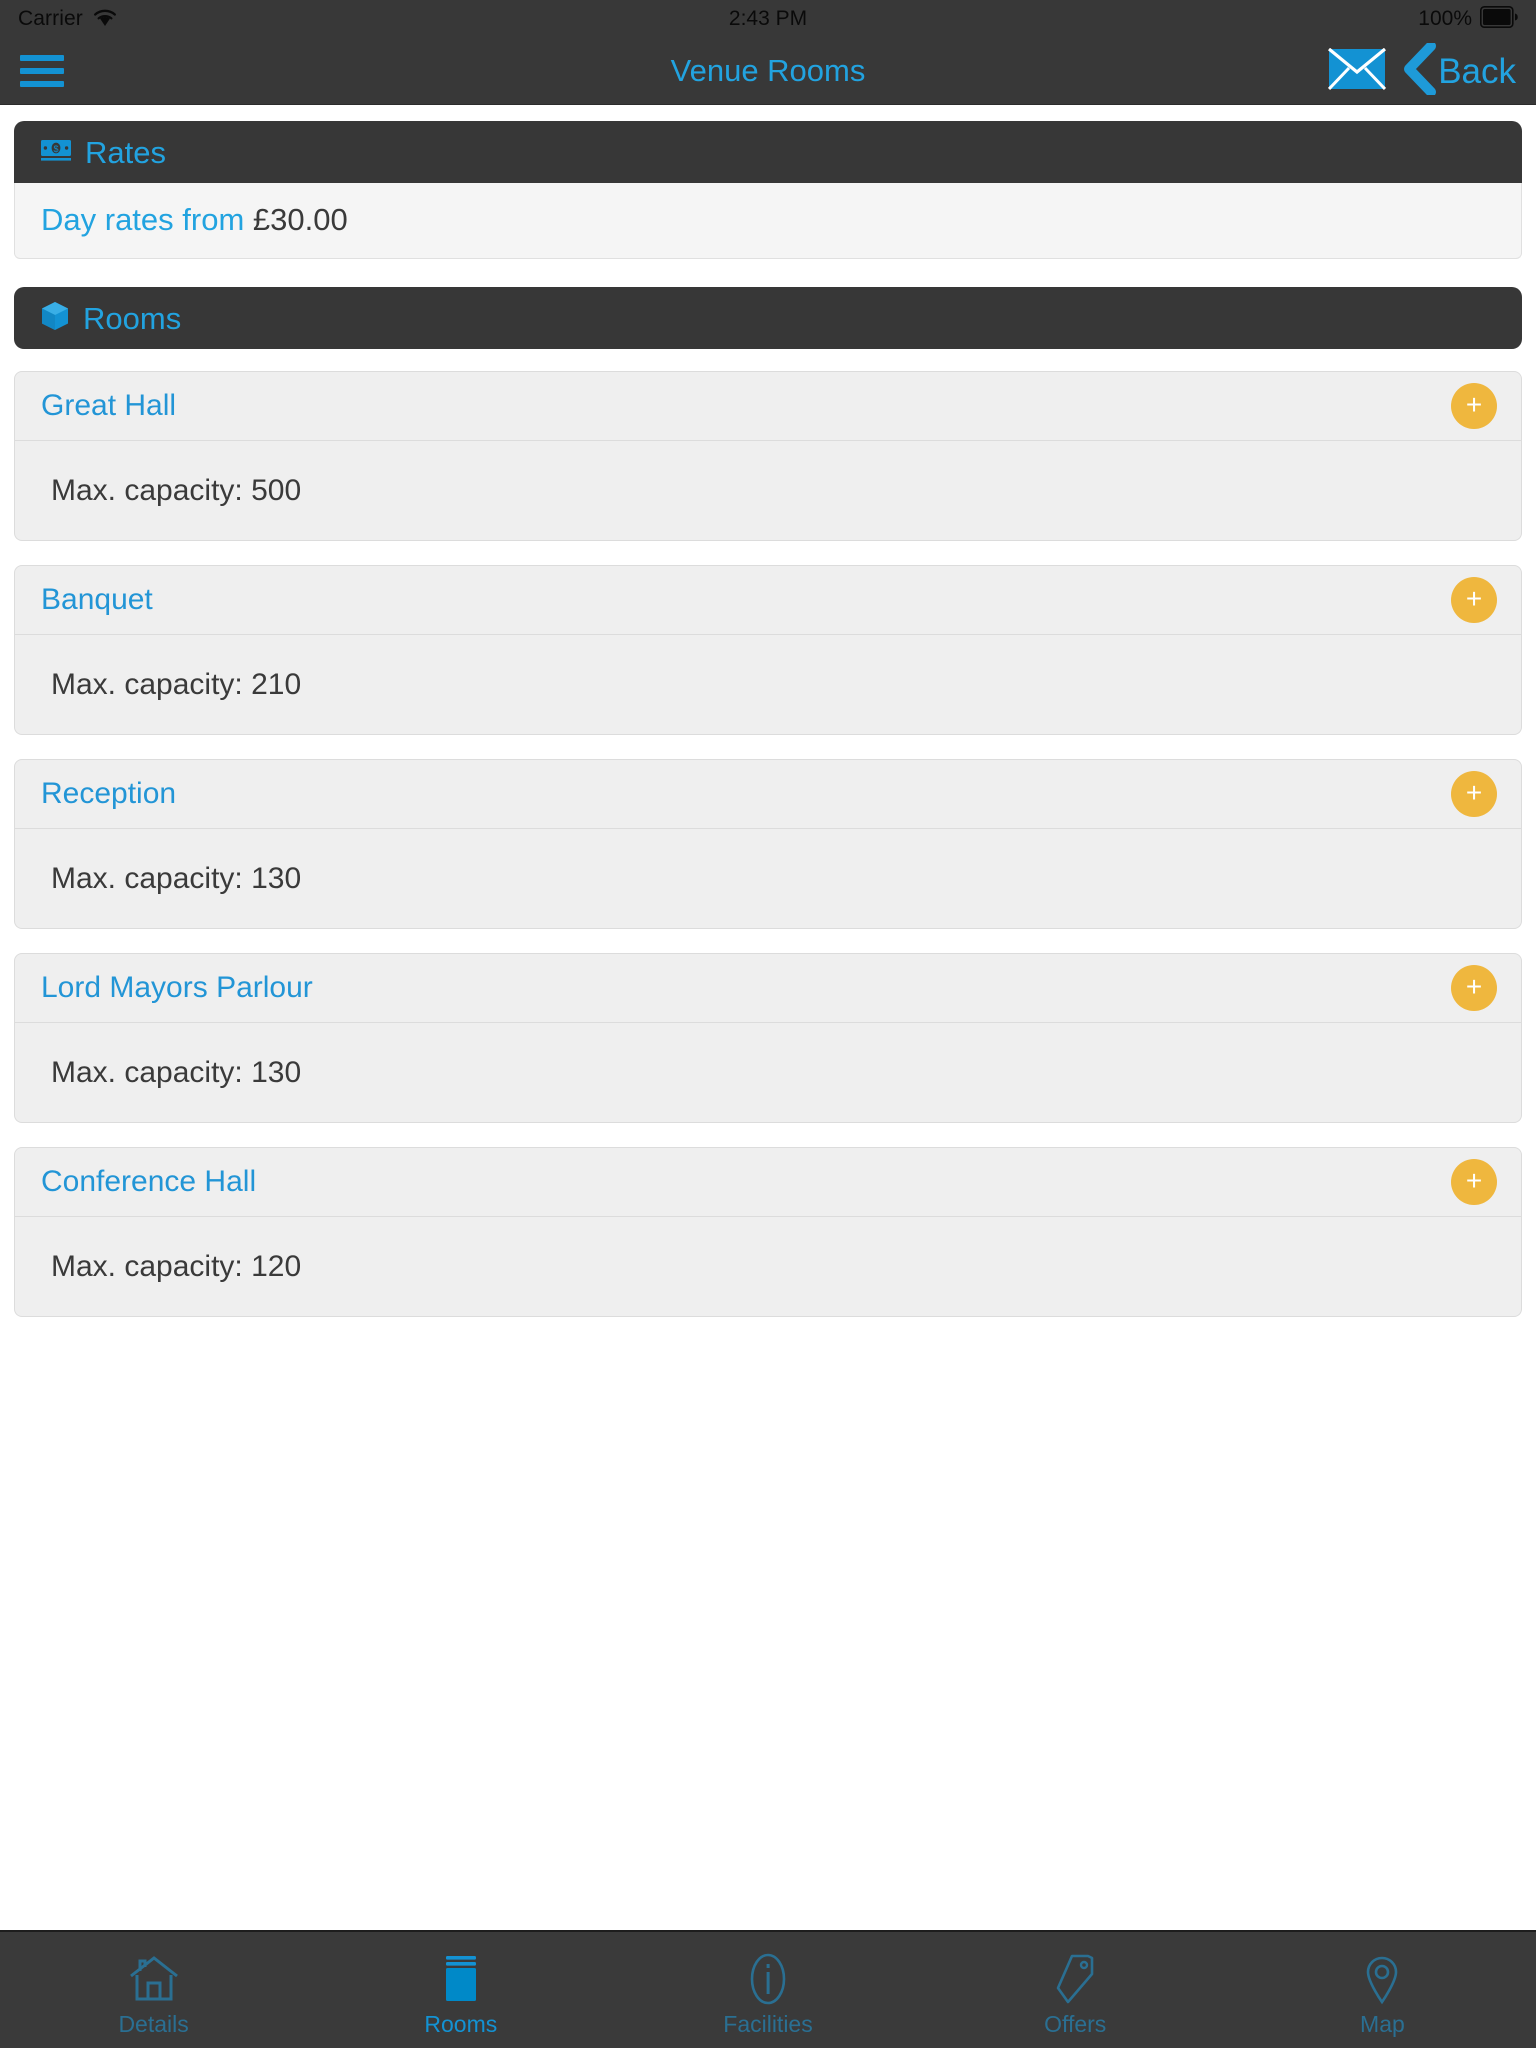 The height and width of the screenshot is (2048, 1536). What do you see at coordinates (176, 684) in the screenshot?
I see `room-capacity: Max. capacity: 210` at bounding box center [176, 684].